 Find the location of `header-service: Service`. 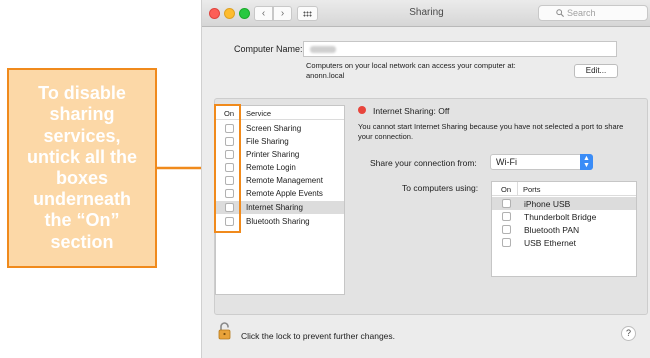

header-service: Service is located at coordinates (259, 113).